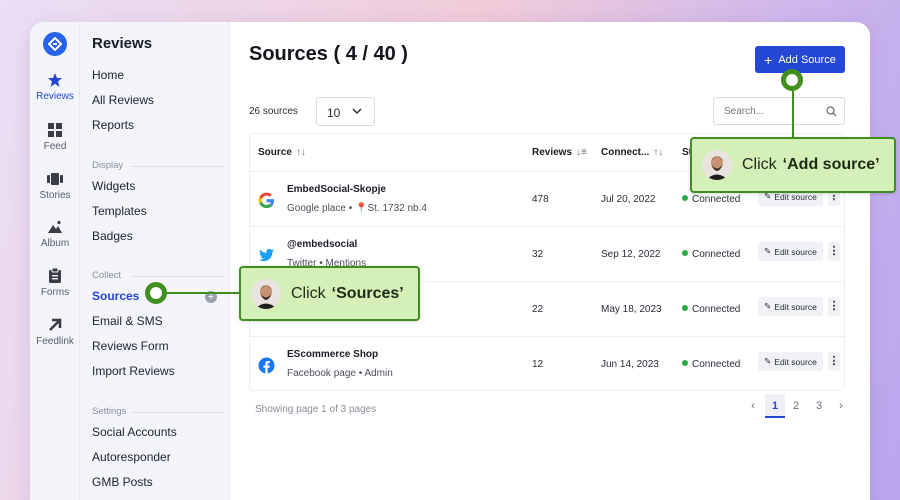  Describe the element at coordinates (538, 254) in the screenshot. I see `review-count: 32` at that location.